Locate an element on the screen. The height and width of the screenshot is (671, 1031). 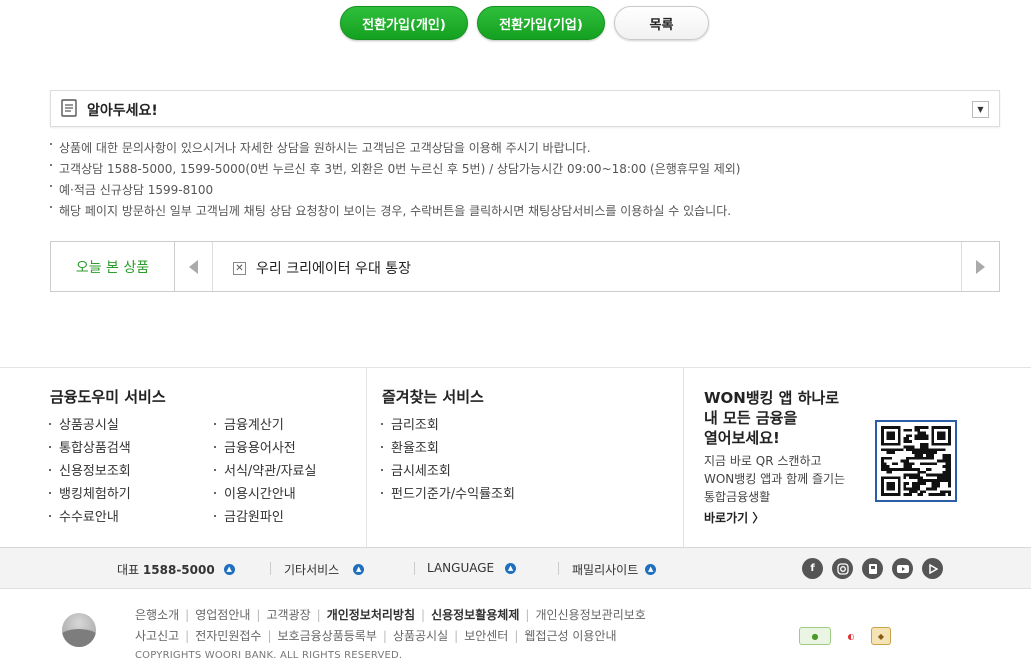
award-badge: ◐ is located at coordinates (851, 636).